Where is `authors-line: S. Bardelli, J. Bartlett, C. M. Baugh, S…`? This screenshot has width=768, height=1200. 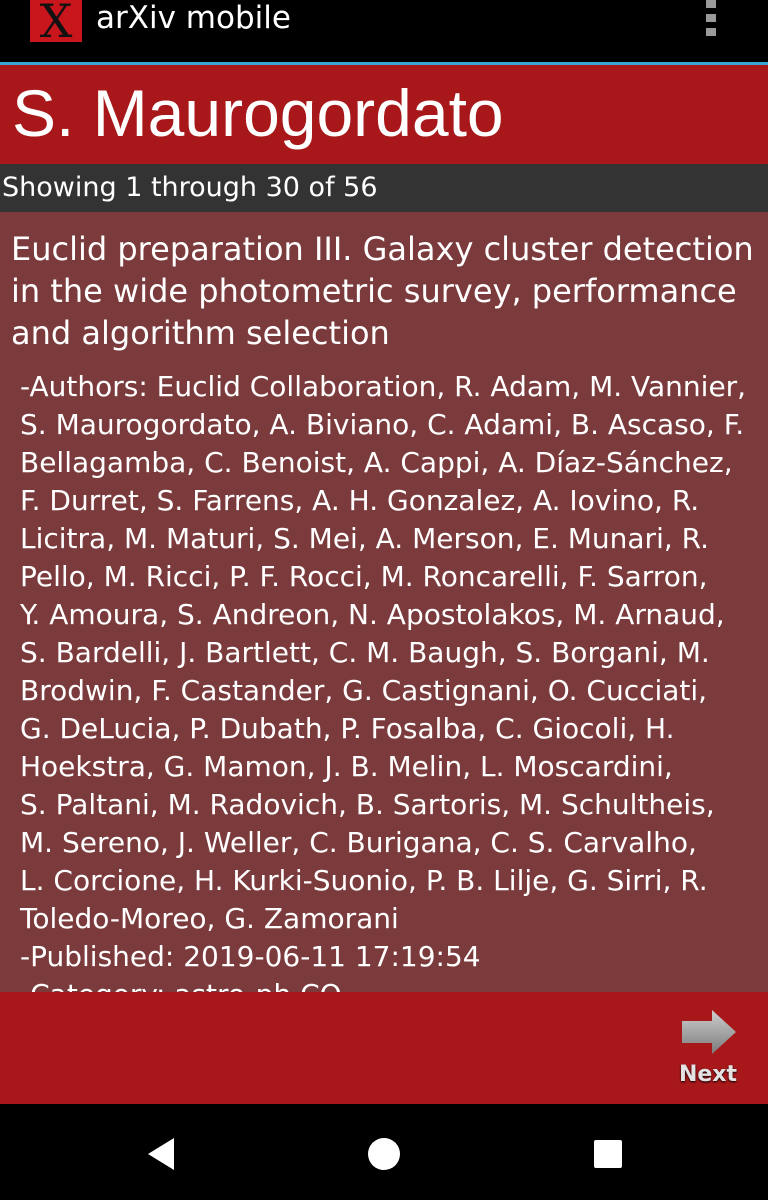
authors-line: S. Bardelli, J. Bartlett, C. M. Baugh, S… is located at coordinates (365, 652).